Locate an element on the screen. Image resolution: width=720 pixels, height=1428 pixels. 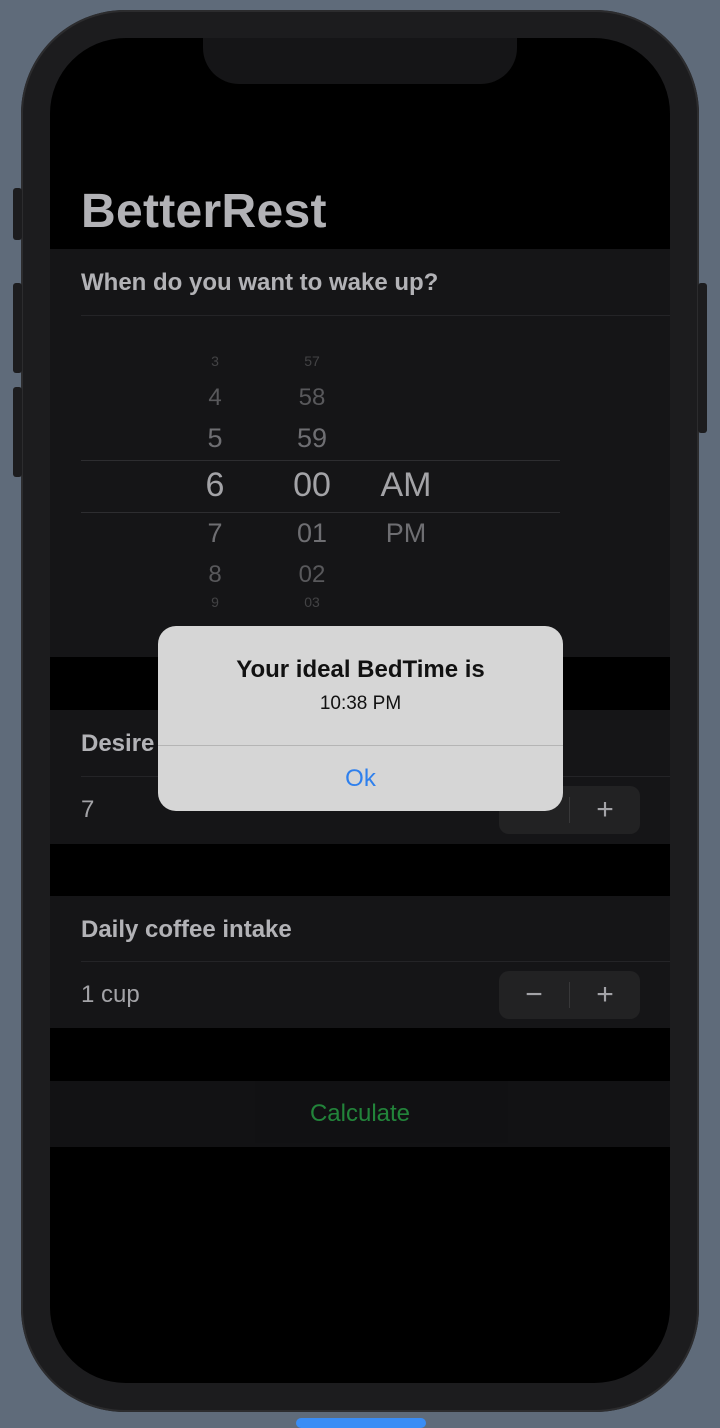
ok-button: Ok is located at coordinates (360, 778).